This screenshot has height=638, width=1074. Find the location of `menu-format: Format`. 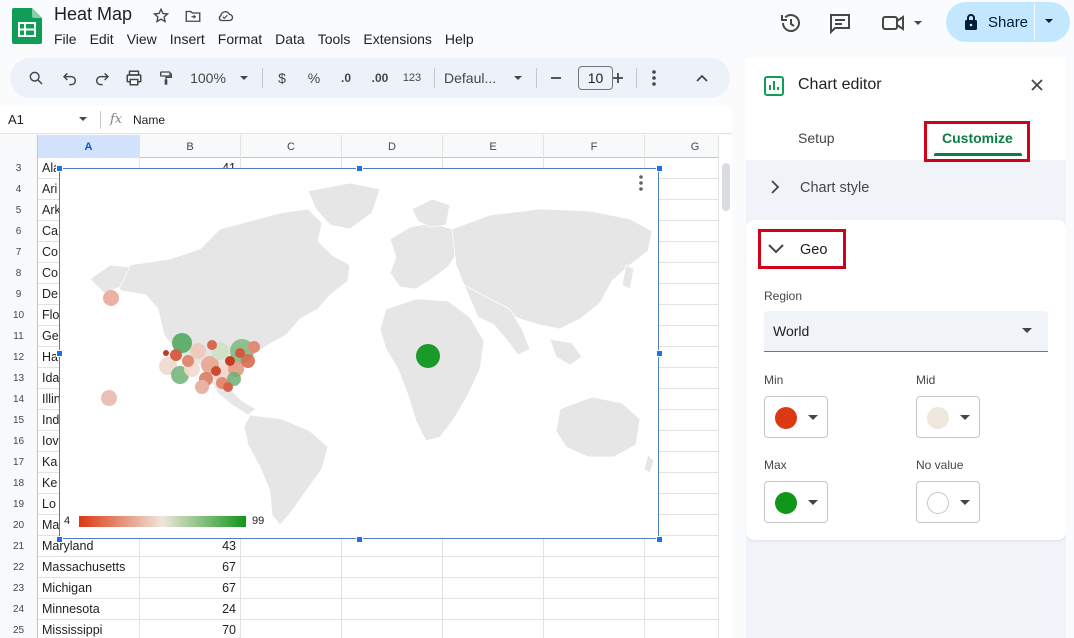

menu-format: Format is located at coordinates (240, 39).